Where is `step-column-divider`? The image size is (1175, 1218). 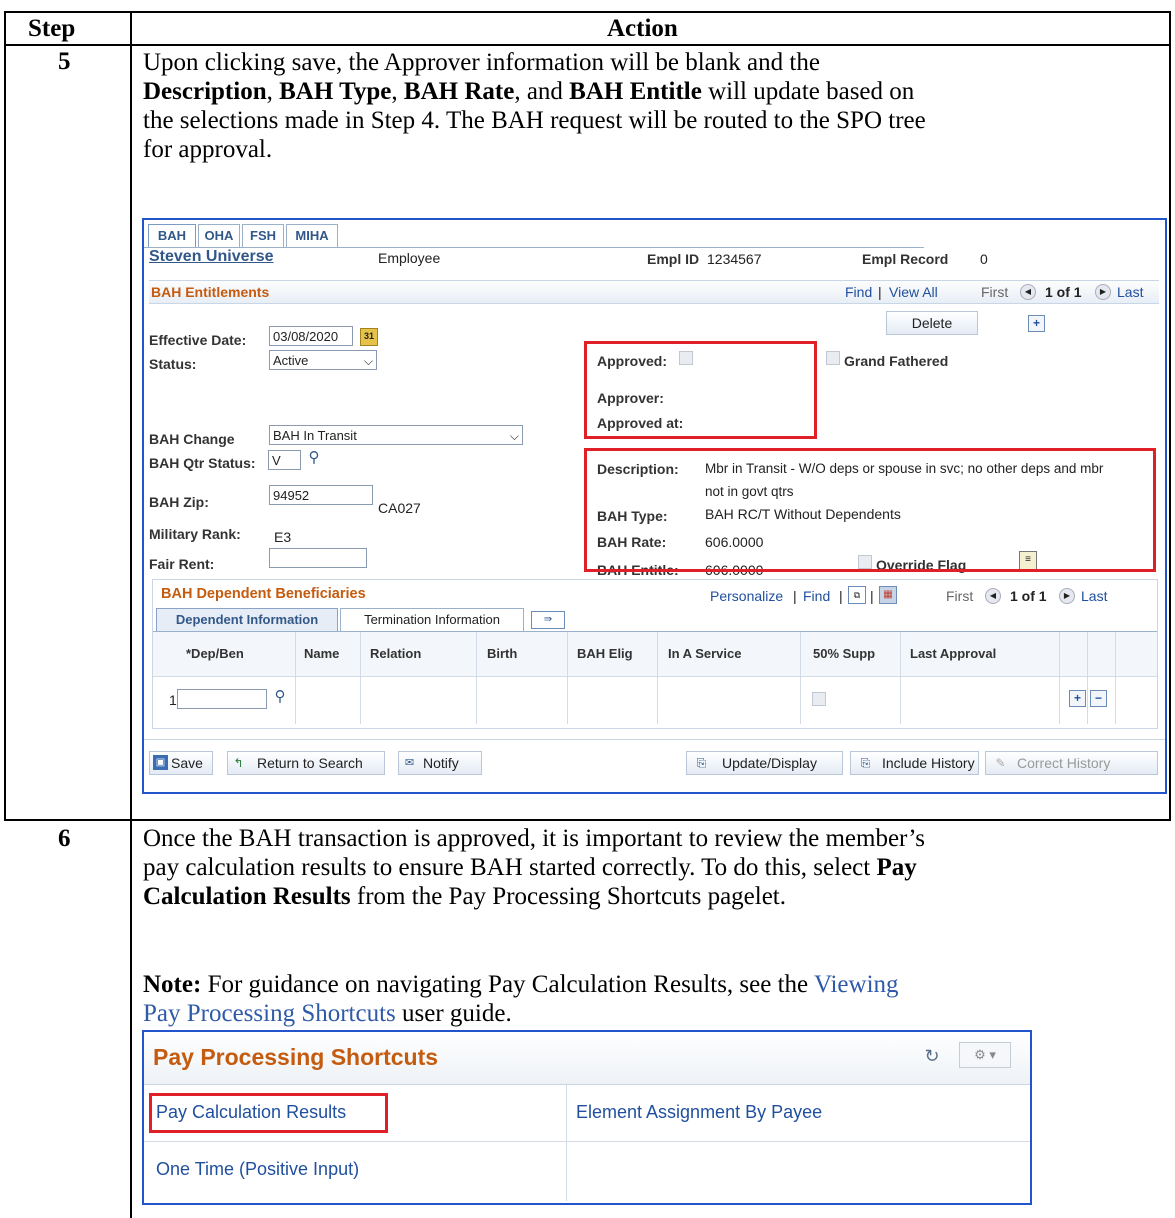
step-column-divider is located at coordinates (131, 614).